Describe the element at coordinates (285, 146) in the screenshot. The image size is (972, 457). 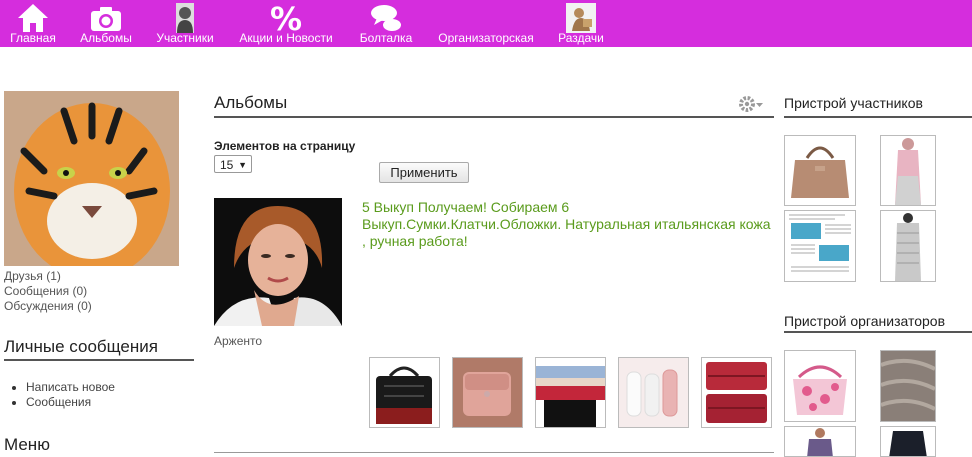
I see `per-page-label: Элементов на страницу` at that location.